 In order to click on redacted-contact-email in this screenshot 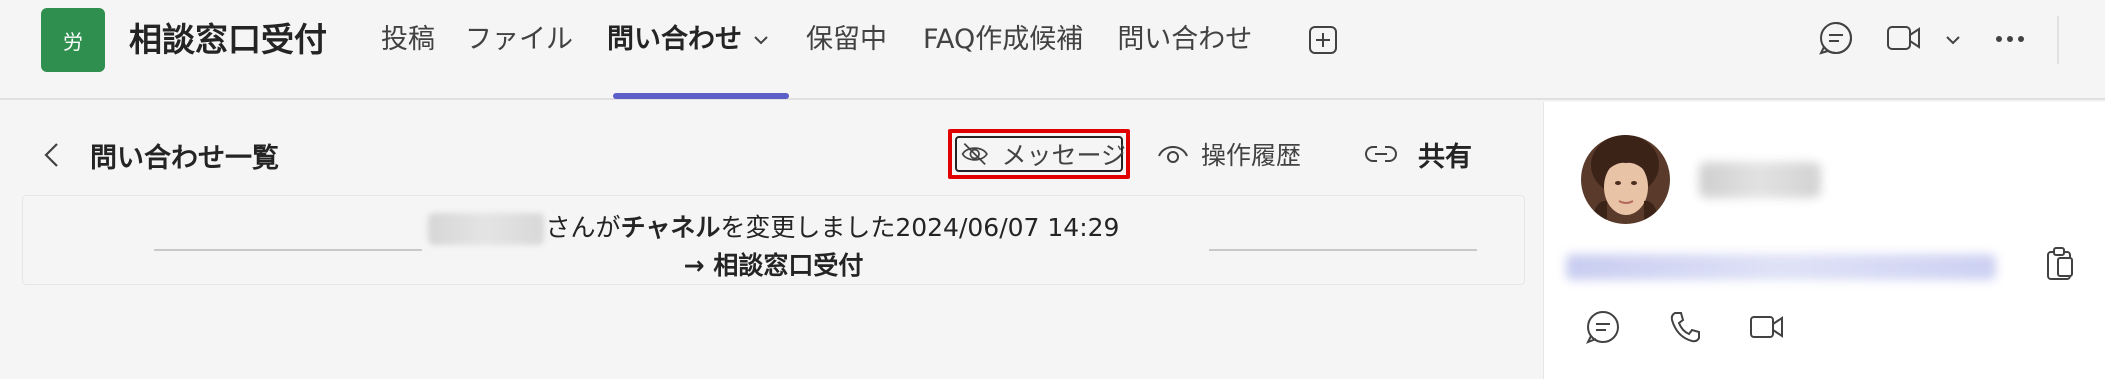, I will do `click(1781, 267)`.